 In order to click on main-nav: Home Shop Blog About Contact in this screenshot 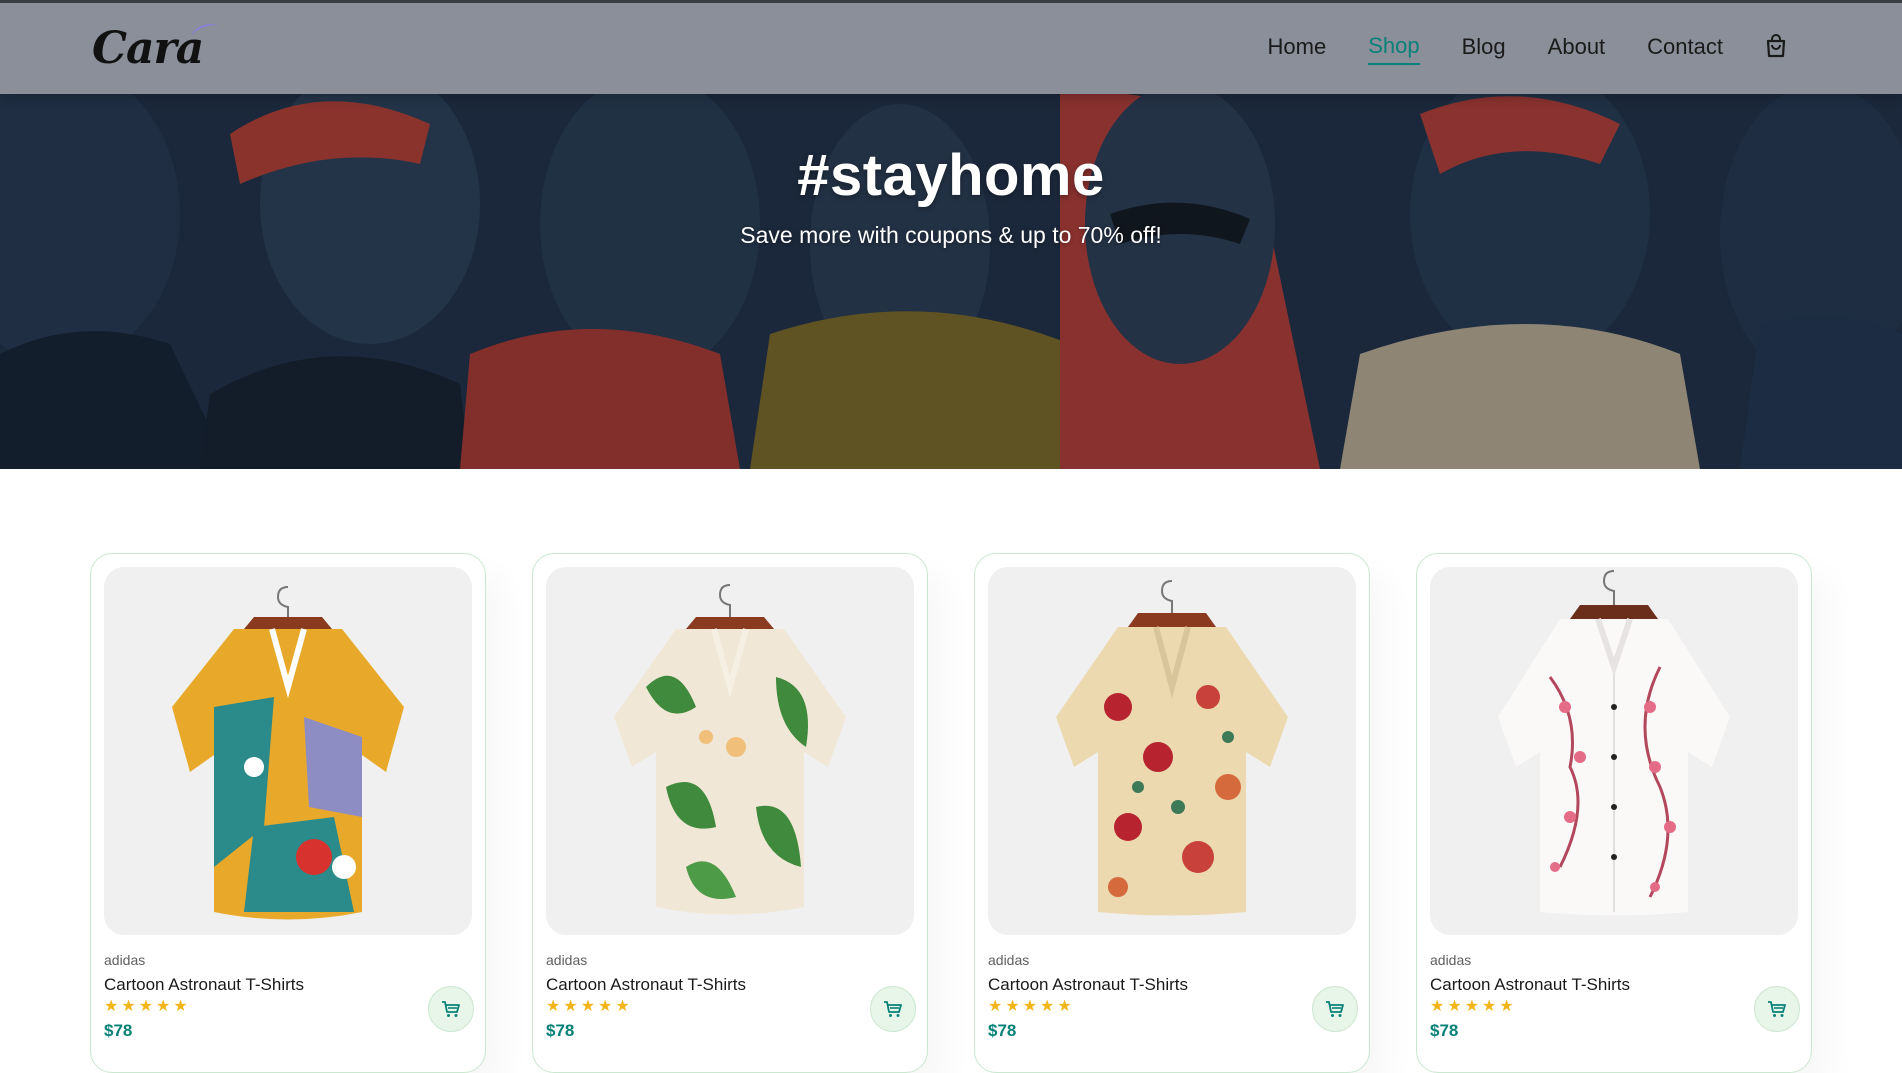, I will do `click(1527, 49)`.